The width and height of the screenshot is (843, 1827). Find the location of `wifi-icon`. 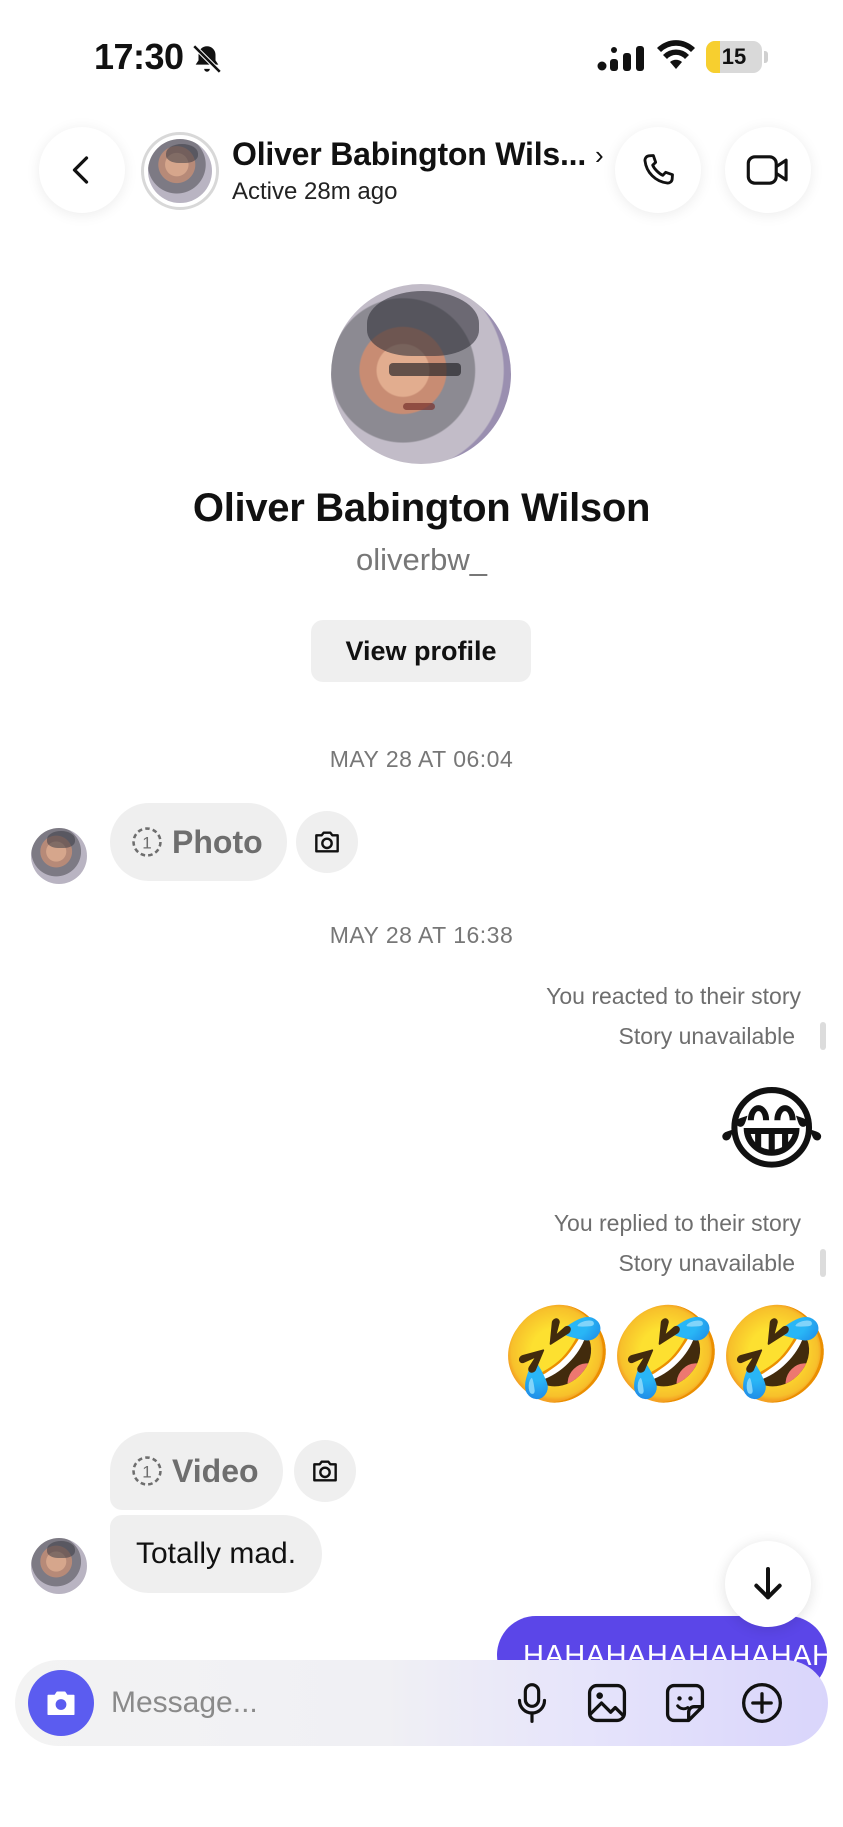

wifi-icon is located at coordinates (676, 54).